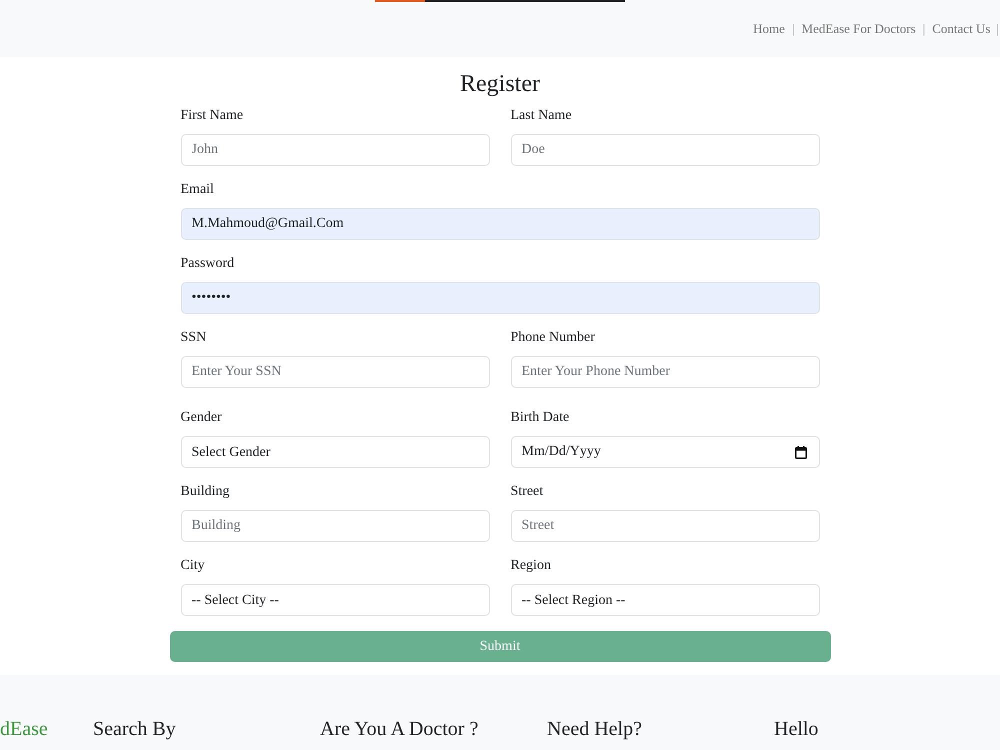  What do you see at coordinates (665, 372) in the screenshot?
I see `input-field: Enter Your Phone Number` at bounding box center [665, 372].